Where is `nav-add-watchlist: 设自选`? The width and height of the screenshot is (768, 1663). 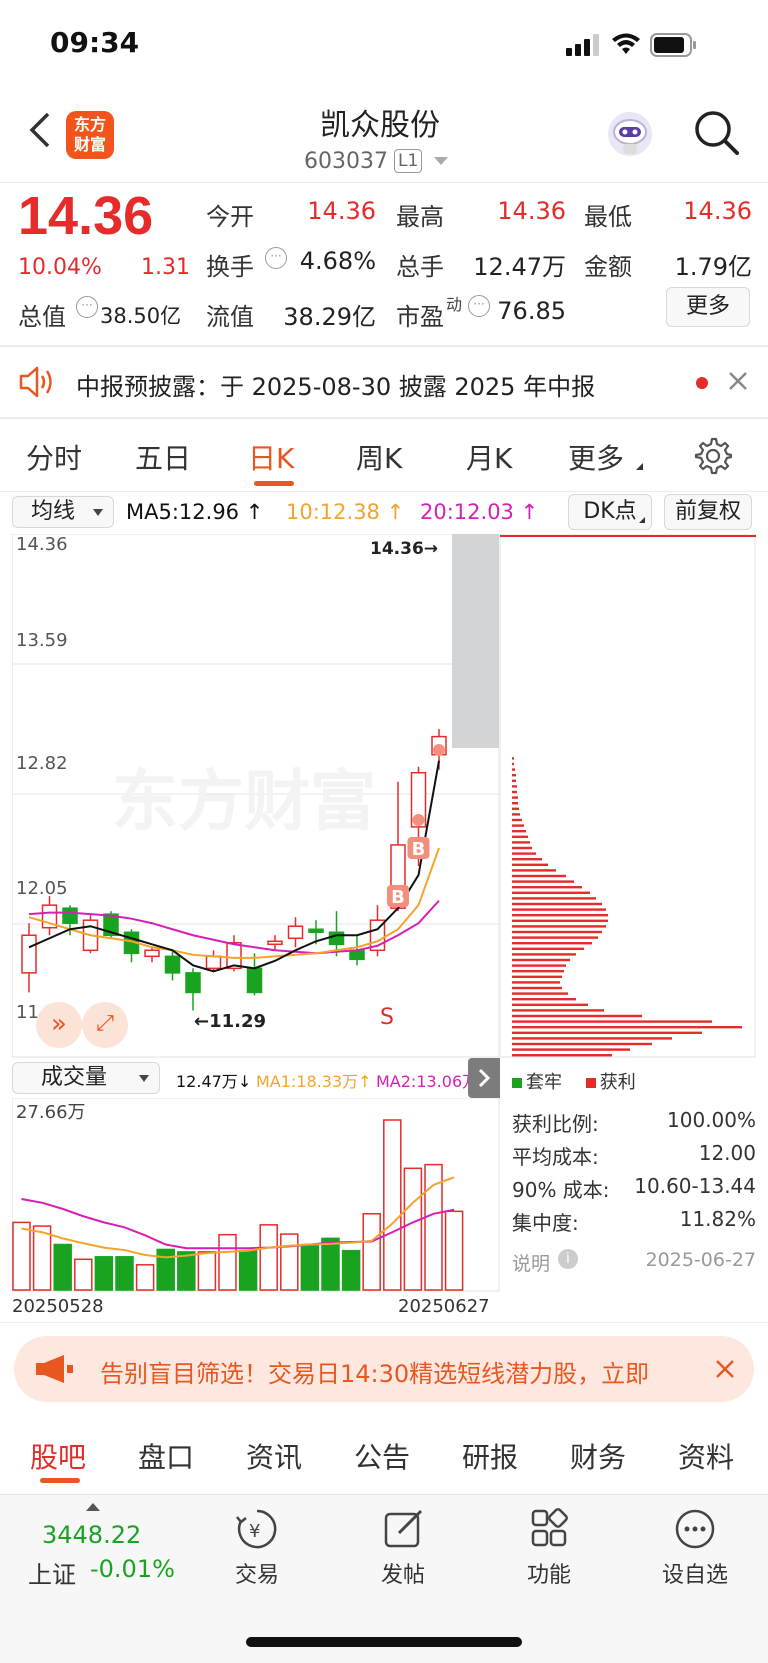
nav-add-watchlist: 设自选 is located at coordinates (695, 1548).